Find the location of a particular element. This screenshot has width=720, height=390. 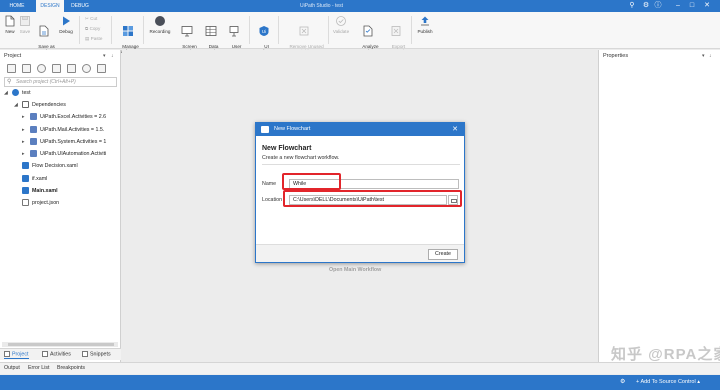

help-icon: ⓘ is located at coordinates (658, 6).